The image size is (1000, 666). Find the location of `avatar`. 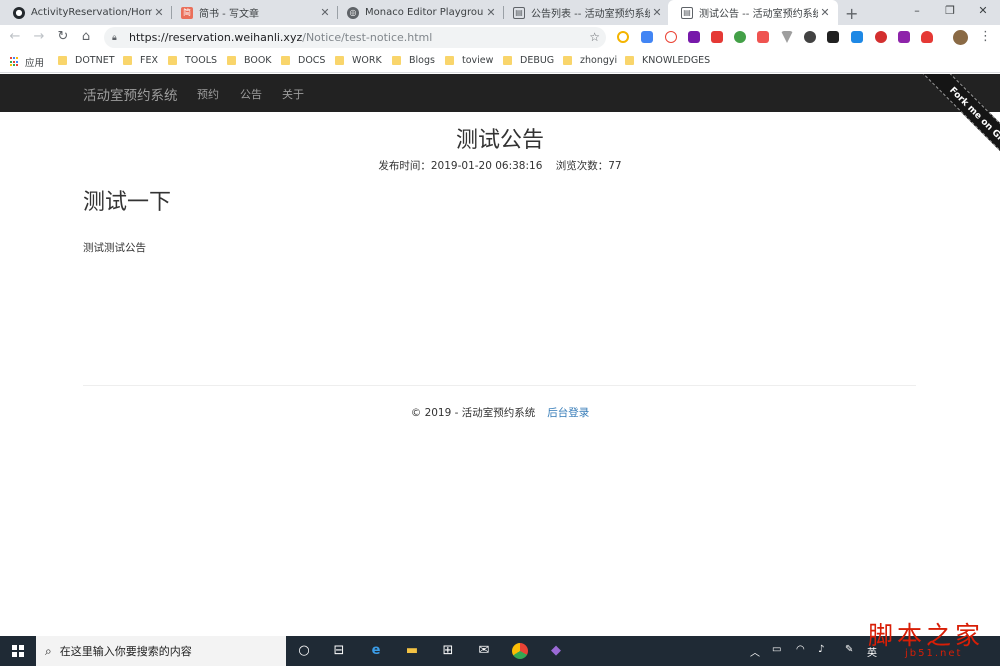

avatar is located at coordinates (960, 37).